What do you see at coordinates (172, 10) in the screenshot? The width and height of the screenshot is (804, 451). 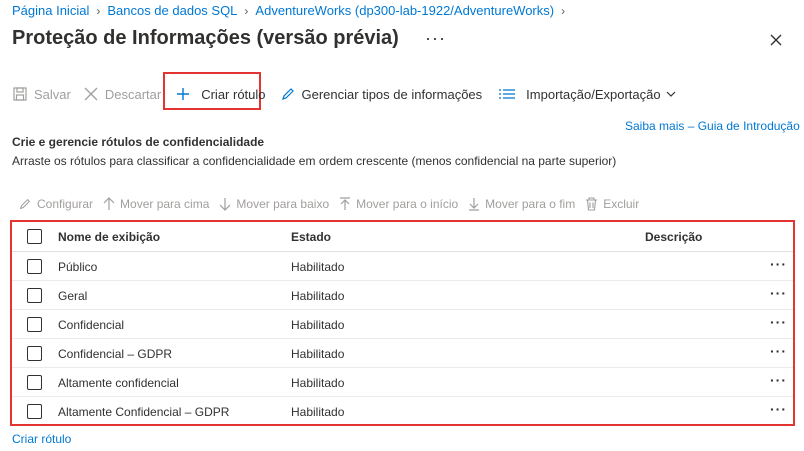 I see `breadcrumb-sql-databases: Bancos de dados SQL` at bounding box center [172, 10].